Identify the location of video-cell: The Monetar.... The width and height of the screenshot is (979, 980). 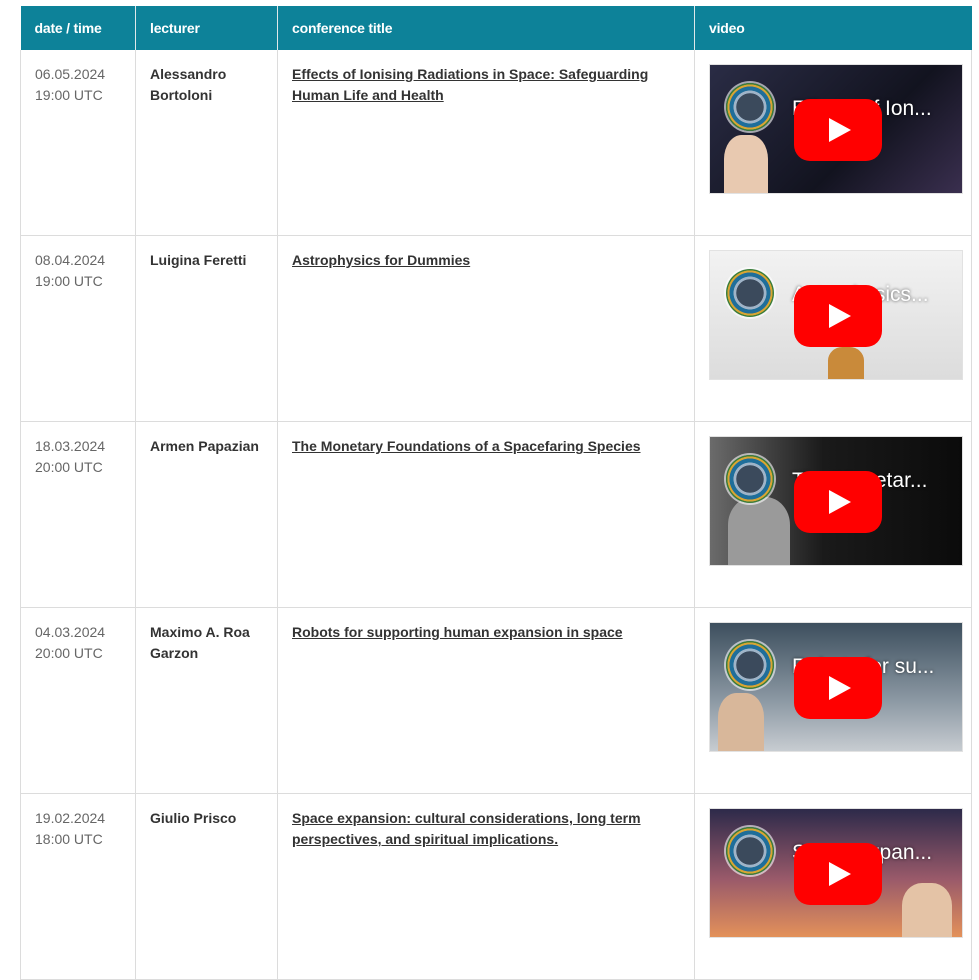
(833, 514).